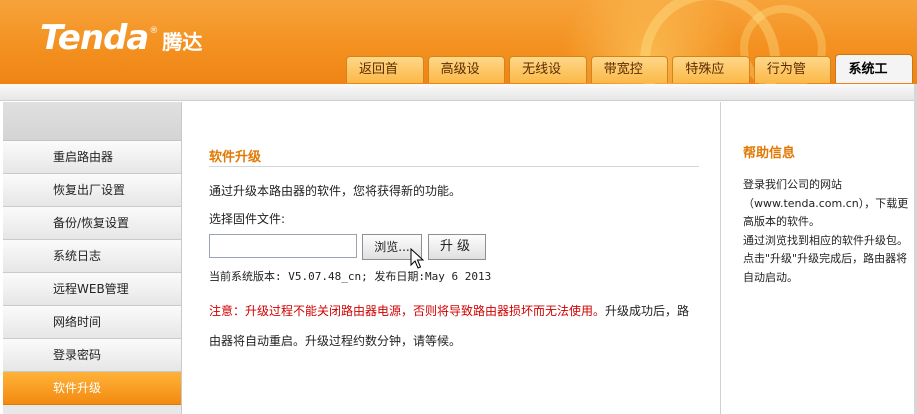 The width and height of the screenshot is (917, 414). I want to click on tab-bandwidth-control: 带宽控制, so click(629, 69).